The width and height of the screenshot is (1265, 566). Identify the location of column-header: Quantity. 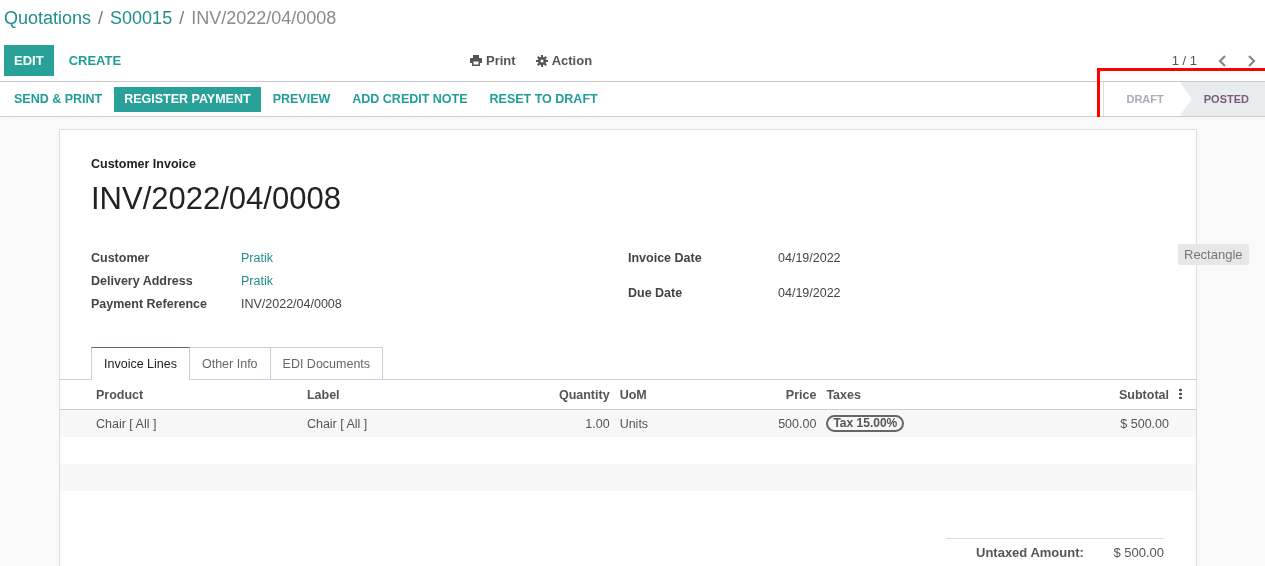
(542, 395).